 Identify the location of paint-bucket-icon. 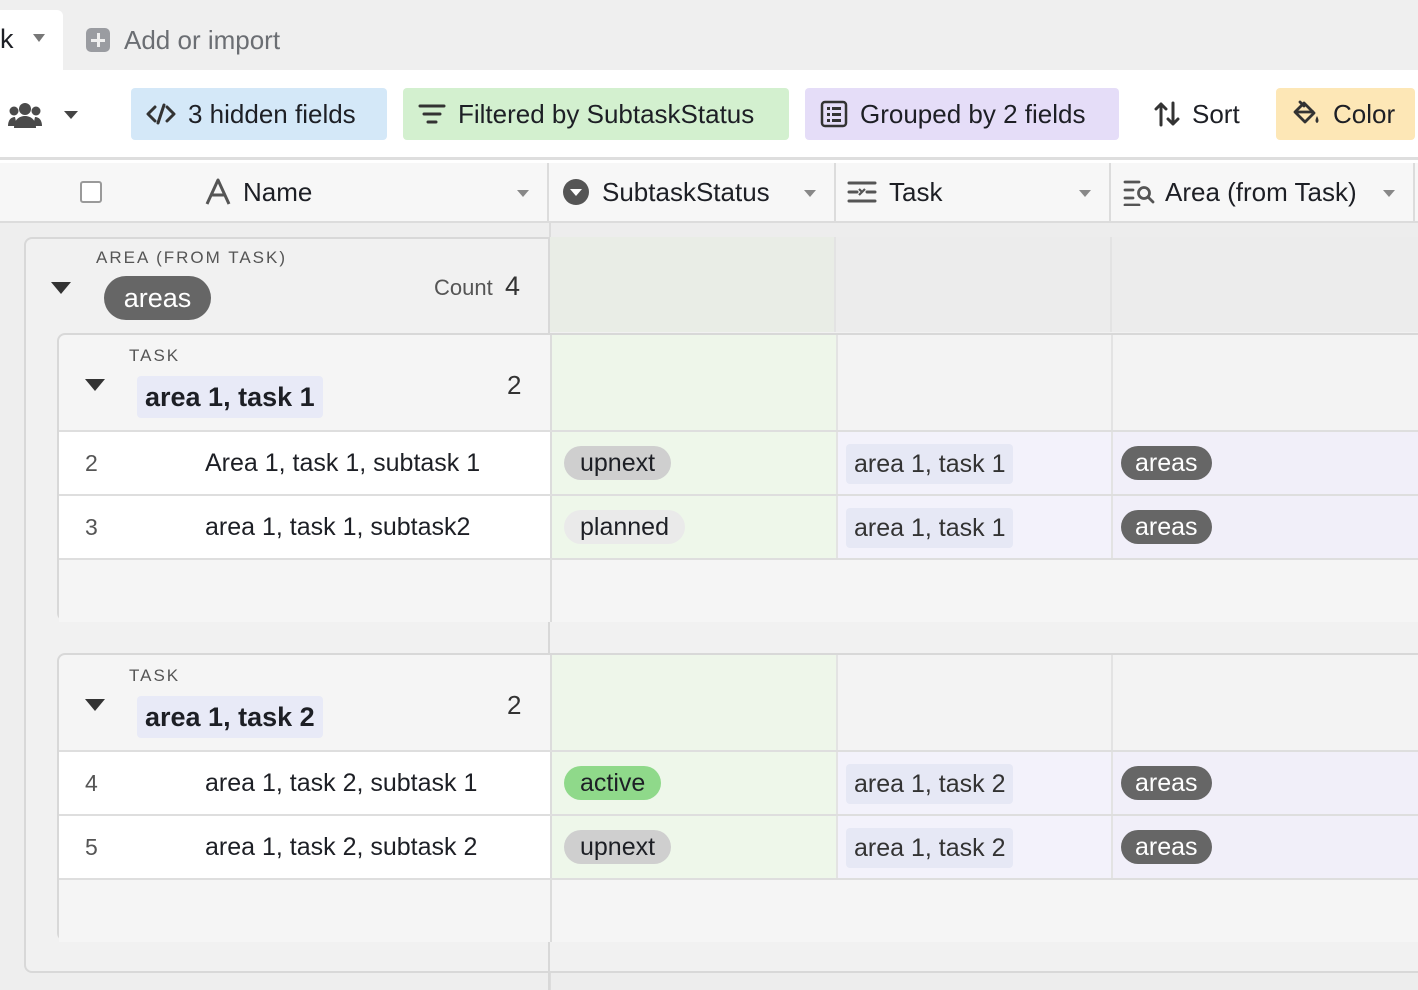
(1306, 112).